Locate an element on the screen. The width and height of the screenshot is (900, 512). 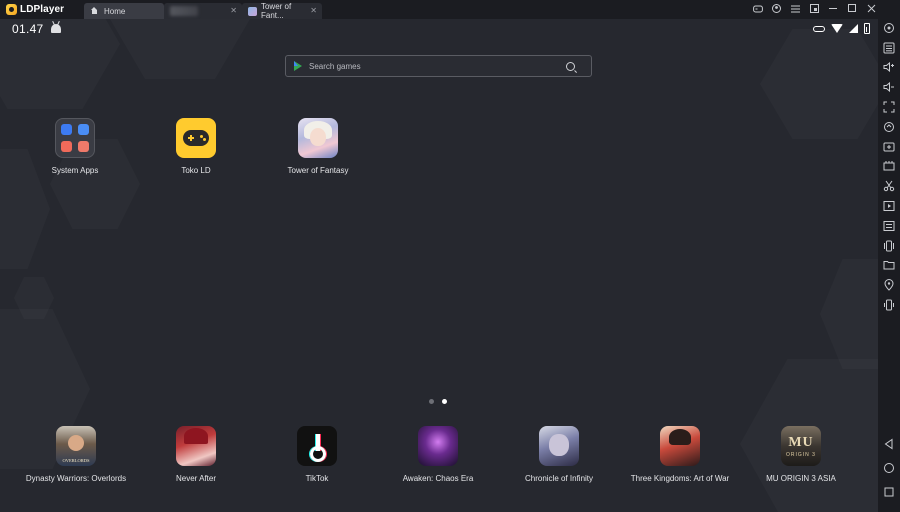
tower-of-fantasy-thumb-icon is located at coordinates (252, 11).